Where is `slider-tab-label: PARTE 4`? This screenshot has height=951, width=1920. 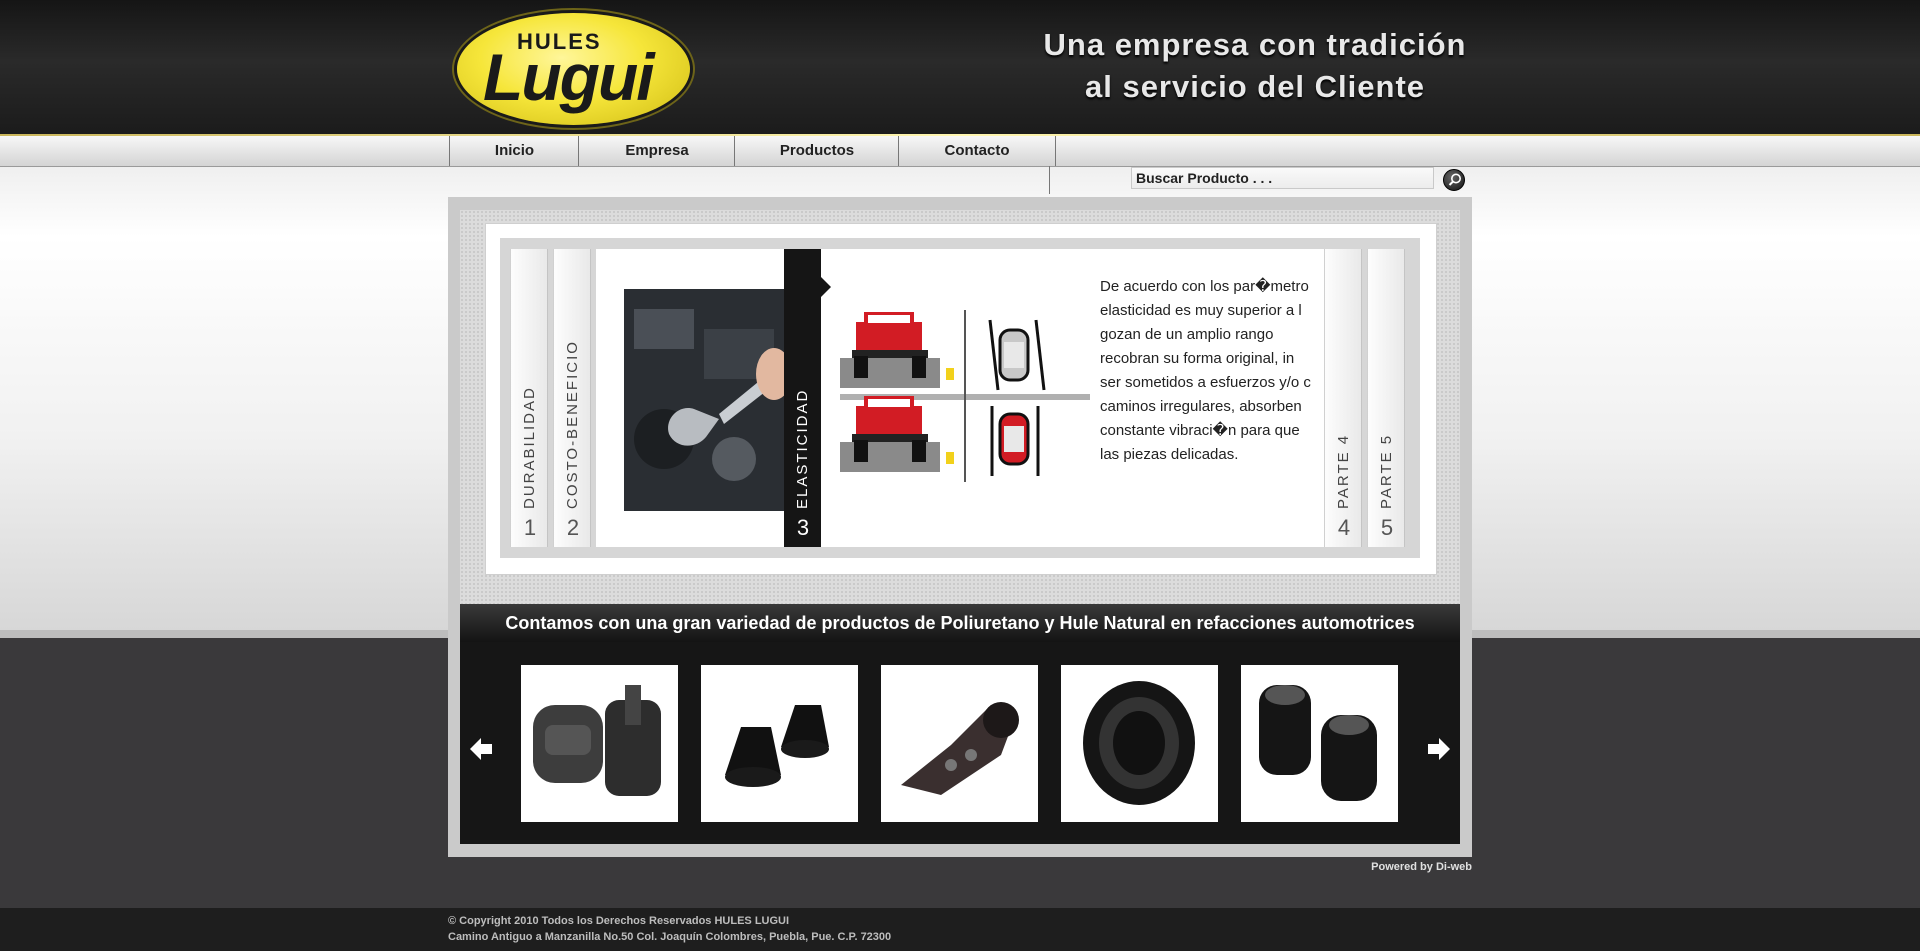 slider-tab-label: PARTE 4 is located at coordinates (1343, 471).